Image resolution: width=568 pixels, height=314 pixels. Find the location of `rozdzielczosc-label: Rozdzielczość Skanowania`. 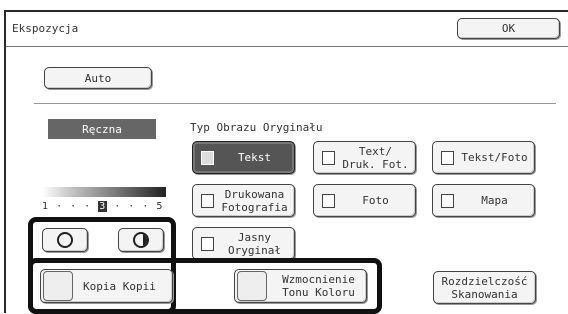

rozdzielczosc-label: Rozdzielczość Skanowania is located at coordinates (484, 287).